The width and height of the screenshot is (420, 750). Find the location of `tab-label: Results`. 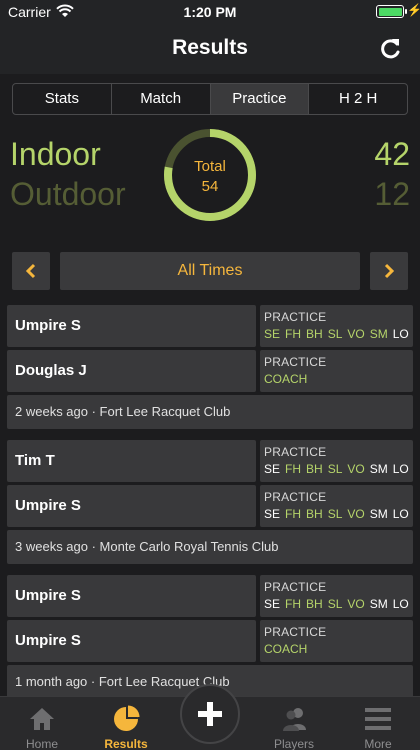

tab-label: Results is located at coordinates (126, 743).